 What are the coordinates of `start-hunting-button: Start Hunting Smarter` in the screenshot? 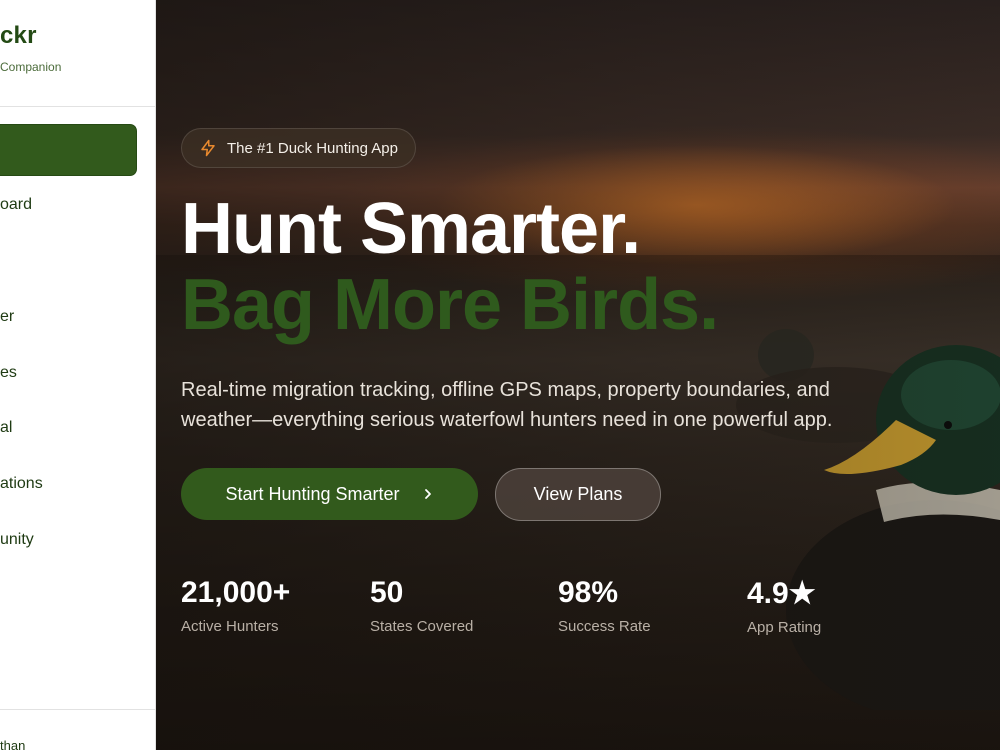 It's located at (329, 494).